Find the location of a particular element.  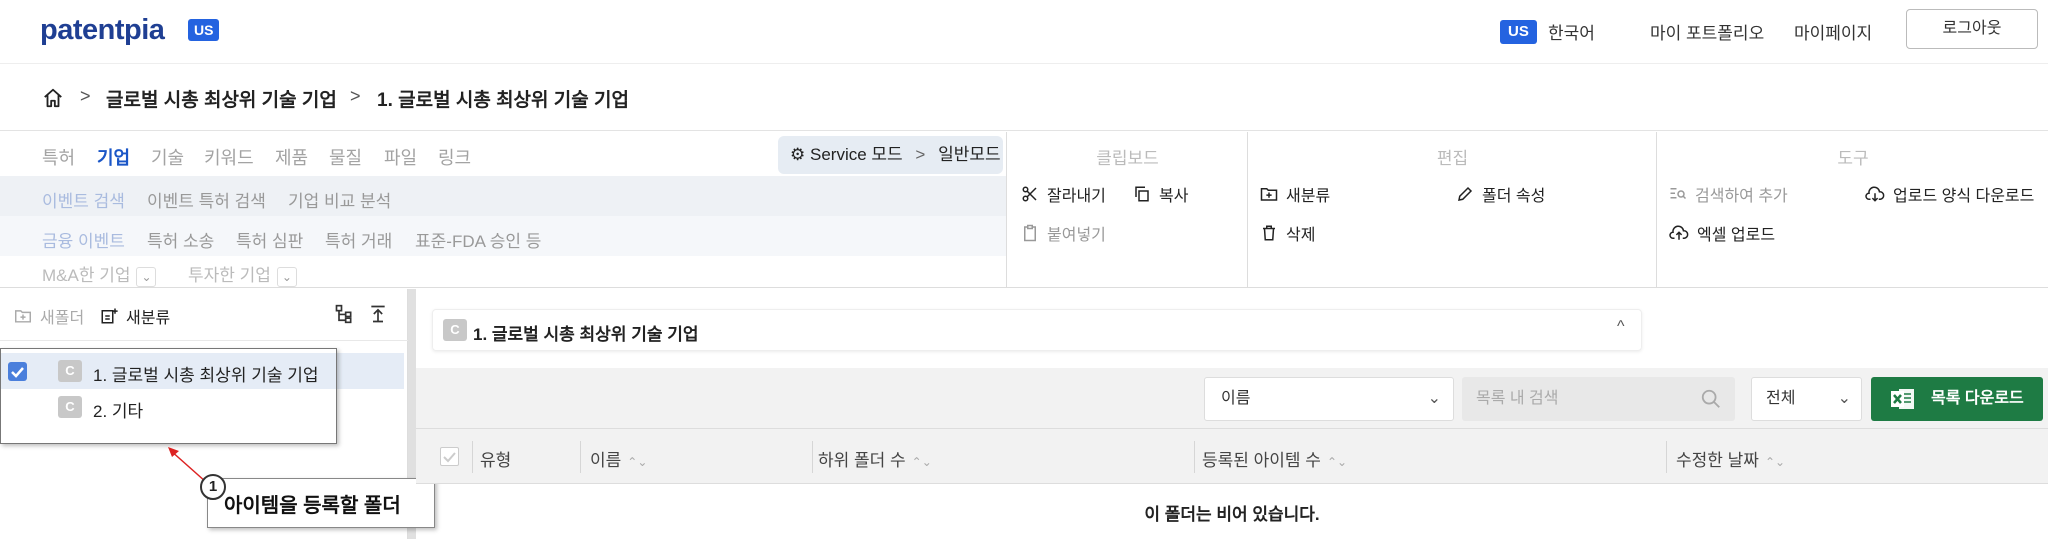

folder-header-card: C 1. 글로벌 시총 최상위 기술 기업 ^ is located at coordinates (1037, 330).